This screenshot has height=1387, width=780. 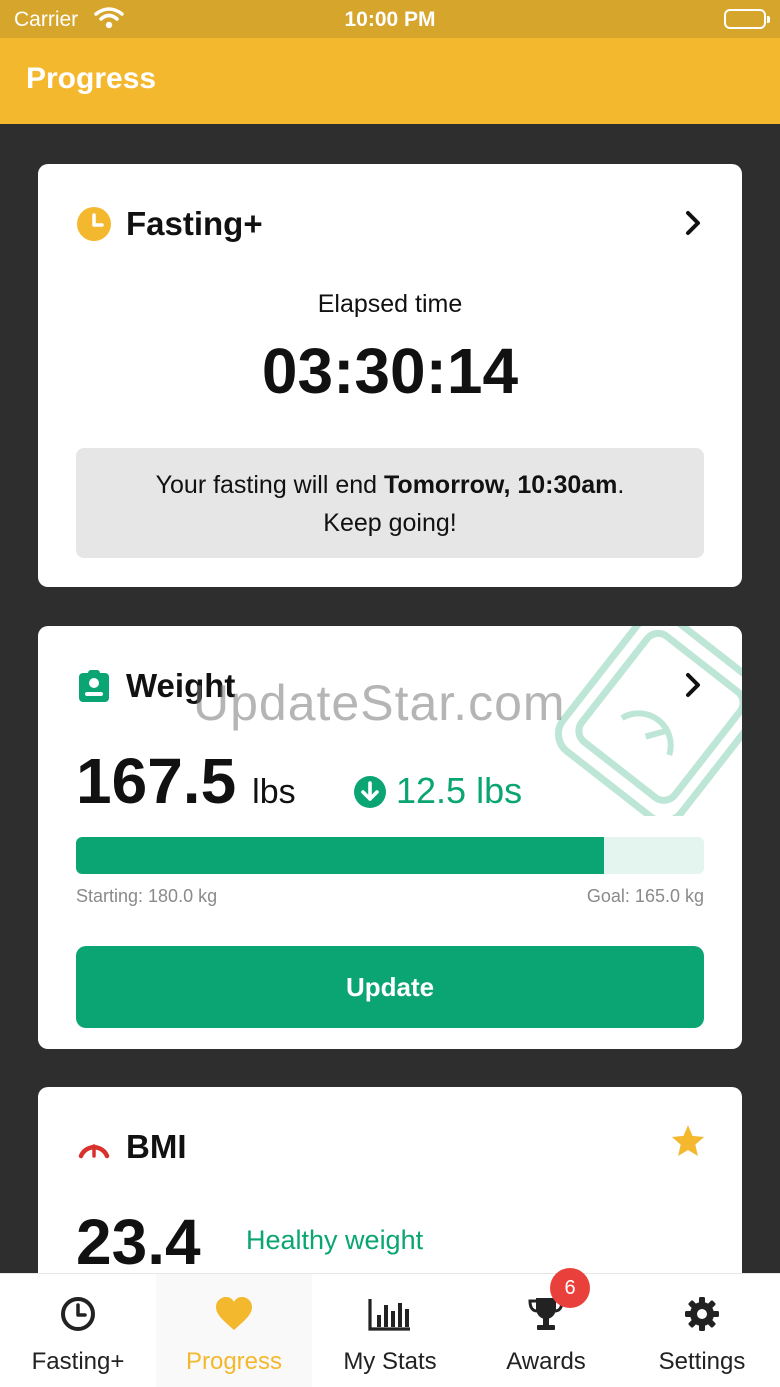 I want to click on arrow-down-circle-icon, so click(x=370, y=791).